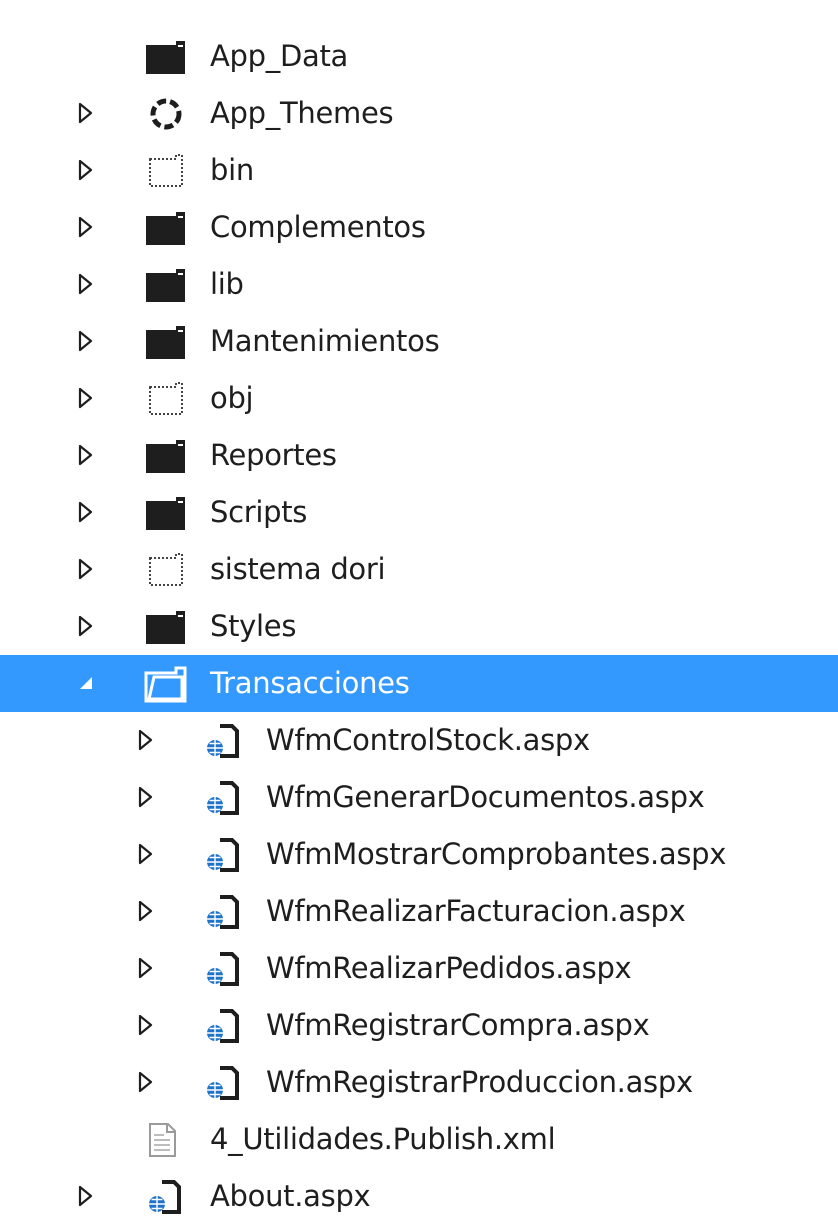 The width and height of the screenshot is (838, 1225). What do you see at coordinates (232, 170) in the screenshot?
I see `tree-item-label: bin` at bounding box center [232, 170].